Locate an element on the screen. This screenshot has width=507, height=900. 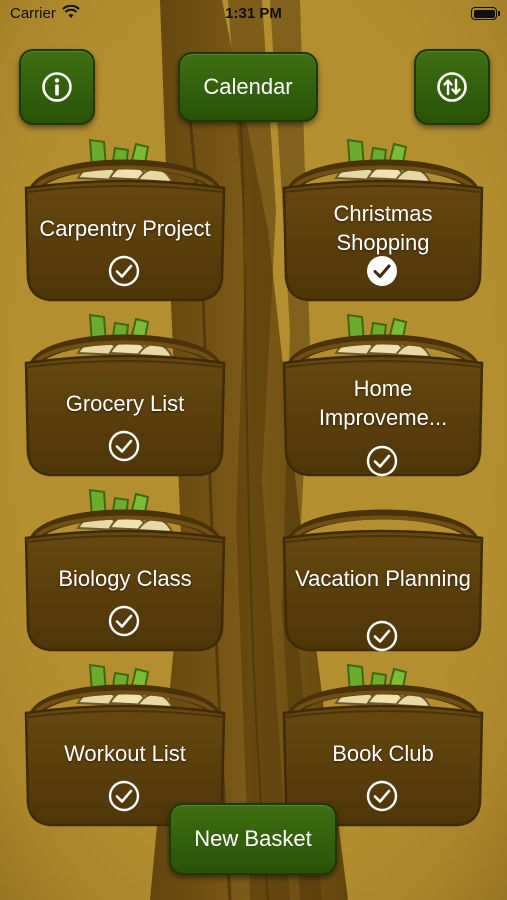
basket-title: Vacation Planning is located at coordinates (383, 578).